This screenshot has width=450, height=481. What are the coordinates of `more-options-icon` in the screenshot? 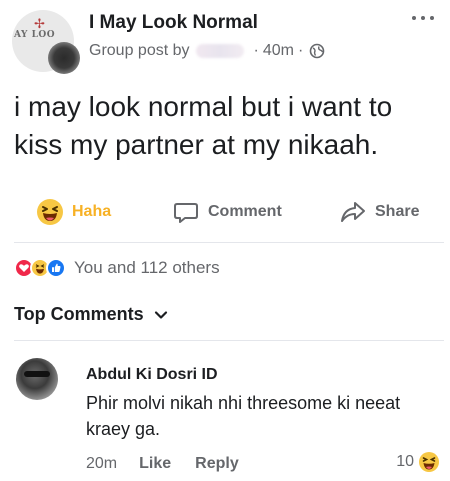 It's located at (423, 18).